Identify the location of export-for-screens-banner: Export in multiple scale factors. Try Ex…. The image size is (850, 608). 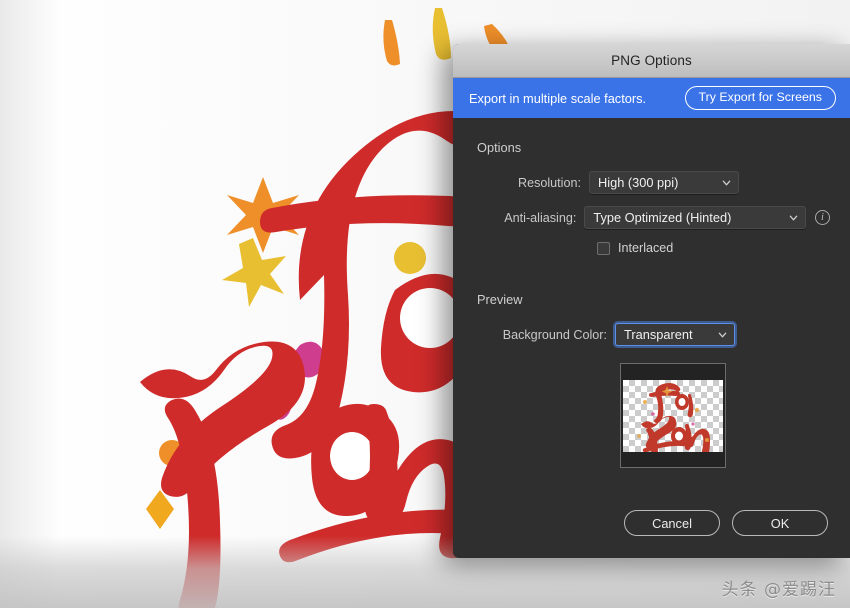
(651, 98).